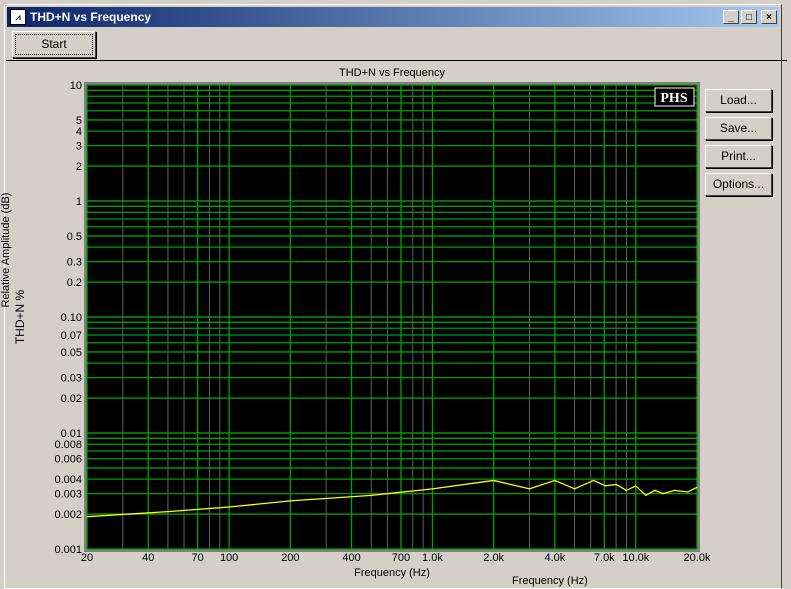 This screenshot has height=589, width=791. Describe the element at coordinates (550, 581) in the screenshot. I see `background-xlabel: Frequency (Hz)` at that location.